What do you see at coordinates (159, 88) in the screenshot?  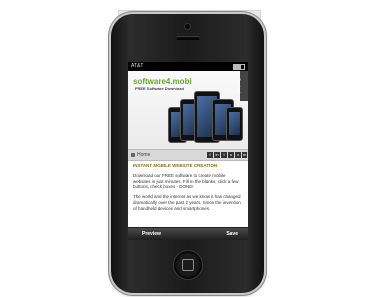 I see `site-logo-subtitle: FREE Software Download` at bounding box center [159, 88].